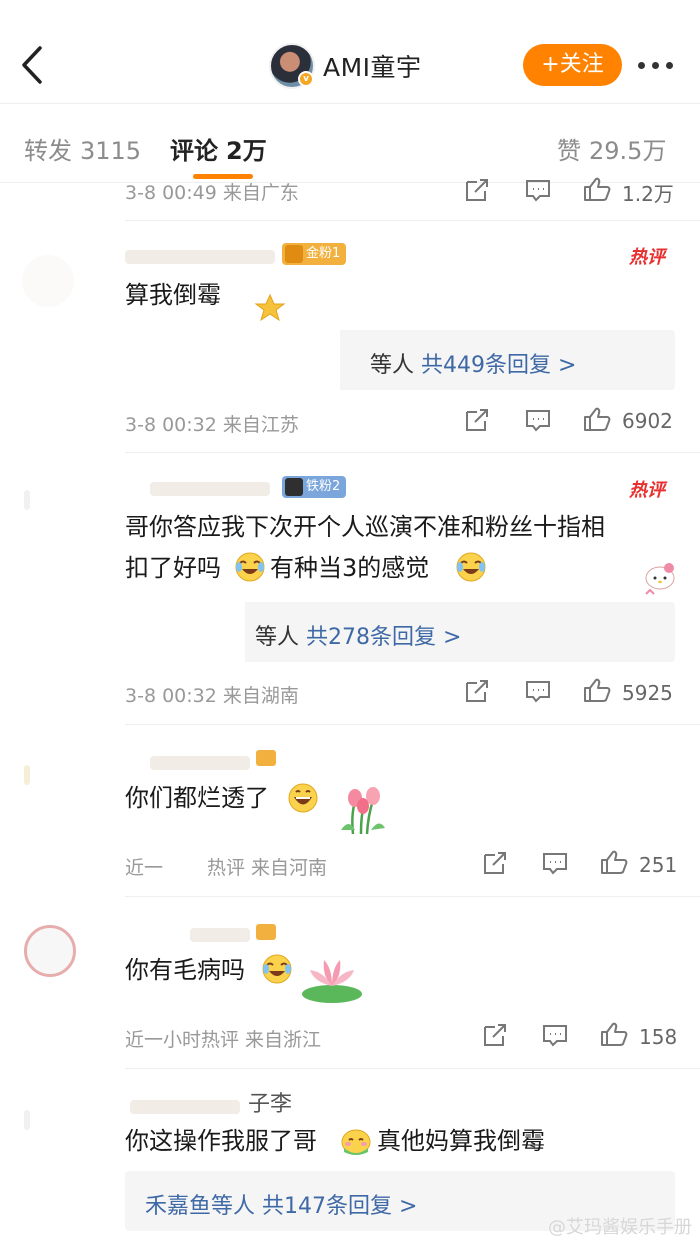 This screenshot has width=700, height=1247. I want to click on tab-comments-label: 评论, so click(194, 151).